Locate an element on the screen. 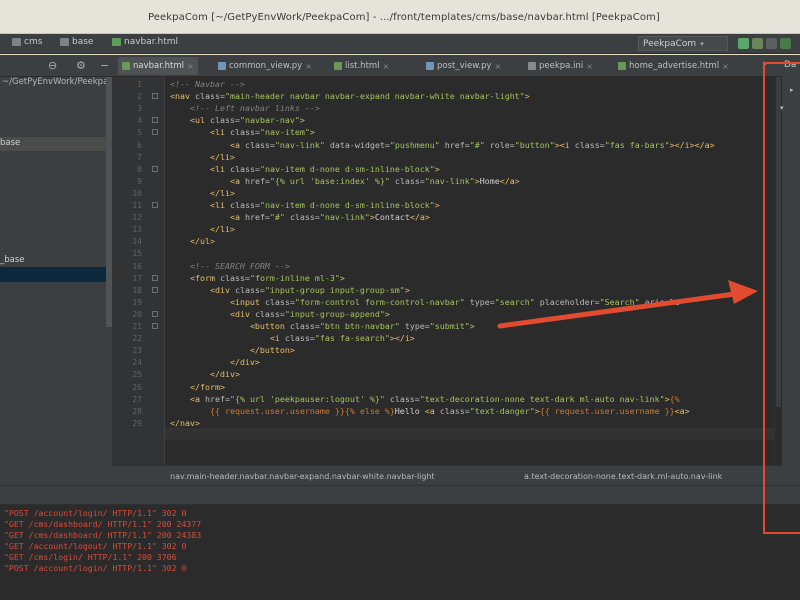 The image size is (800, 600). sidebar-item-selected: base is located at coordinates (10, 143).